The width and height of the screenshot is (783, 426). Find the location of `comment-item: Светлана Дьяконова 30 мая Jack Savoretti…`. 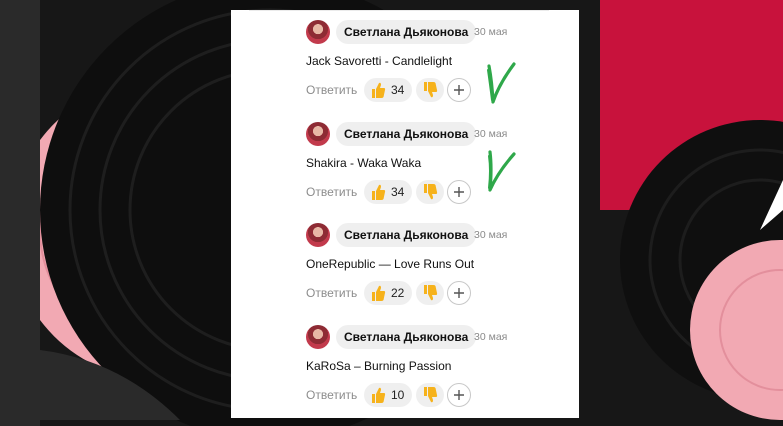

comment-item: Светлана Дьяконова 30 мая Jack Savoretti… is located at coordinates (436, 65).